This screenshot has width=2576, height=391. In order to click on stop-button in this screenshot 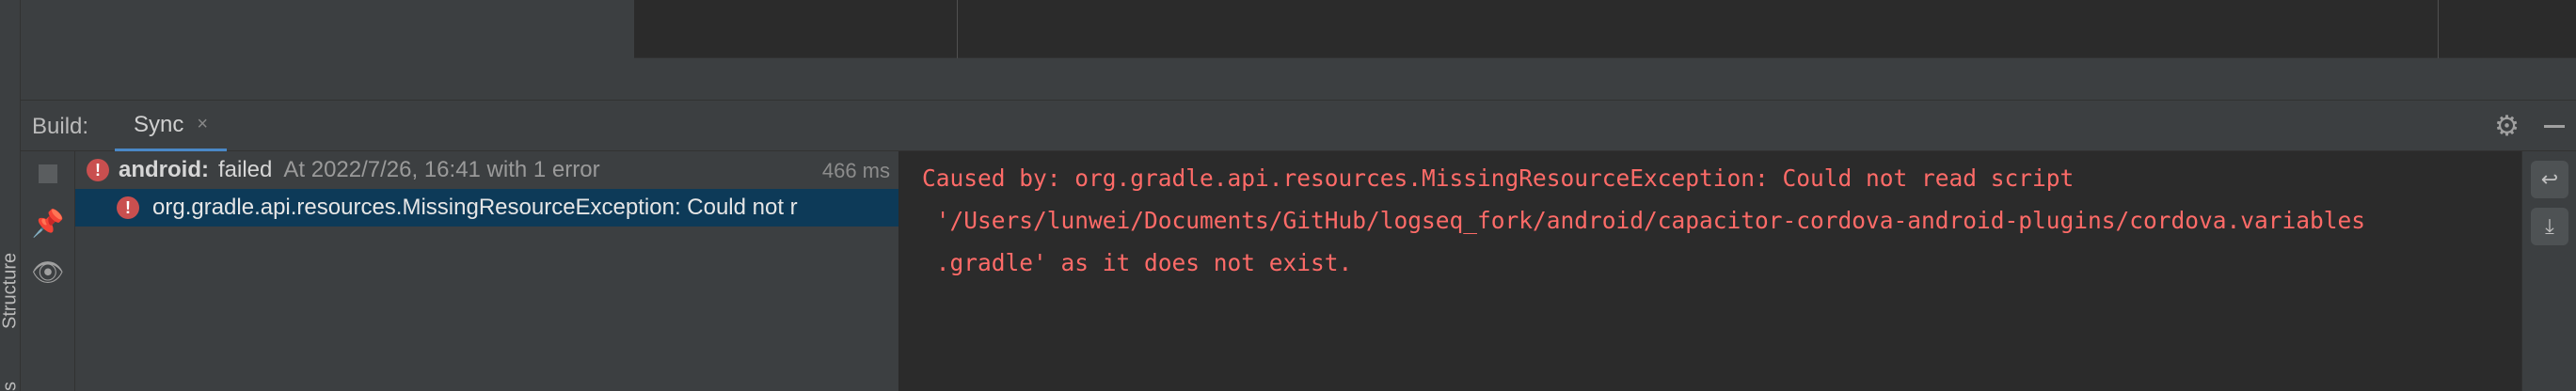, I will do `click(48, 173)`.